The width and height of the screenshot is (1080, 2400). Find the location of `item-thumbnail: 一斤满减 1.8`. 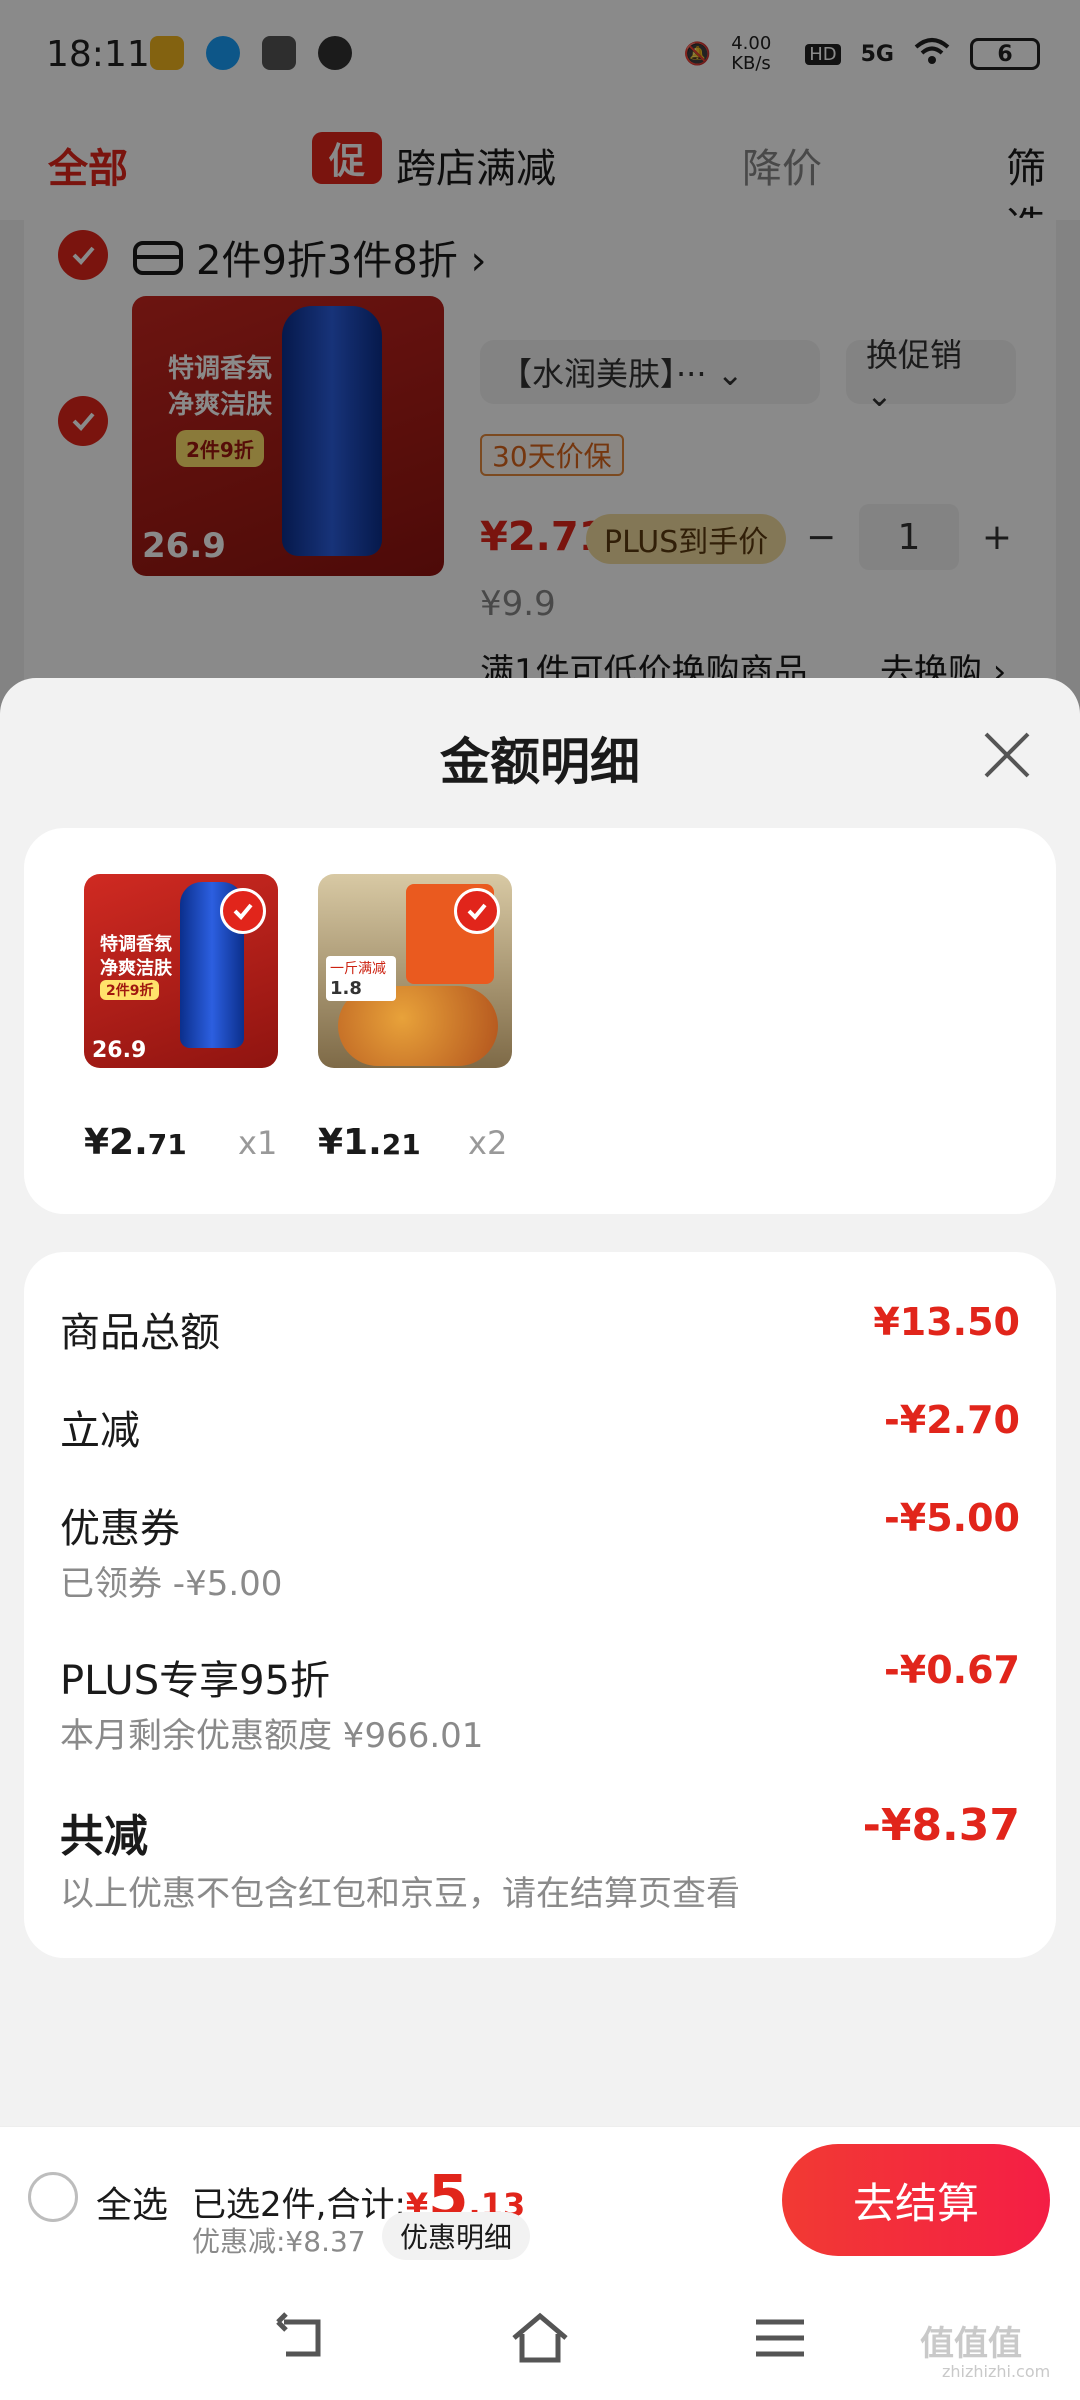

item-thumbnail: 一斤满减 1.8 is located at coordinates (415, 971).